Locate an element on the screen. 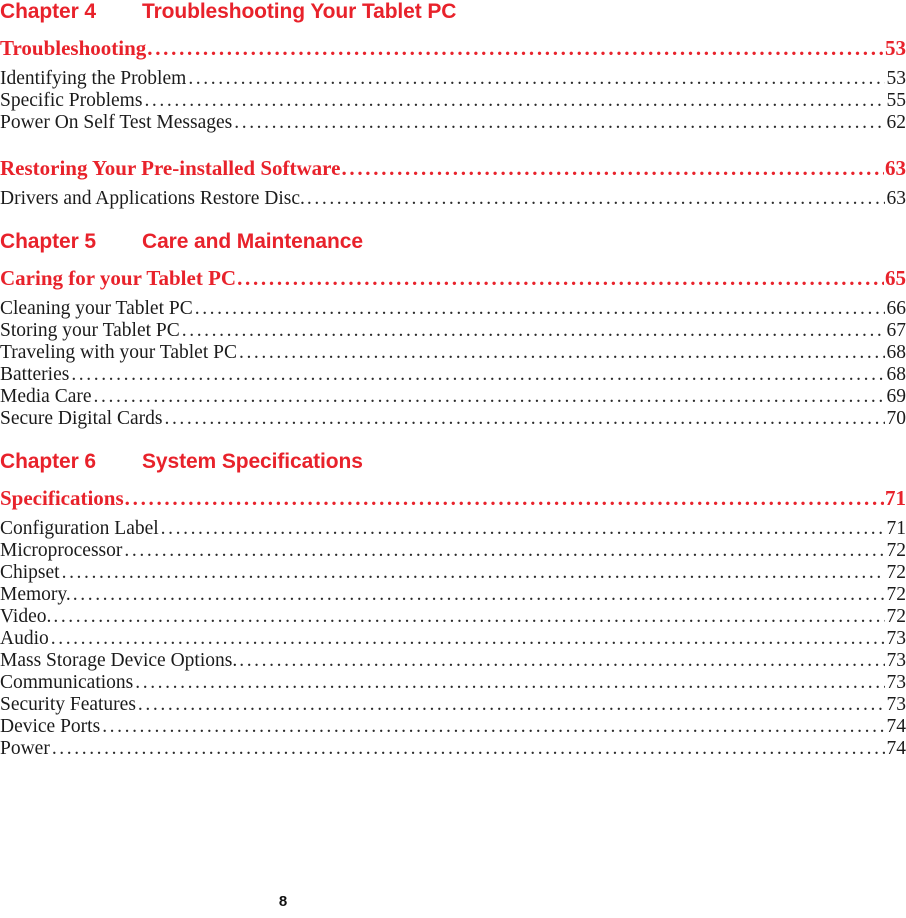  toc-entry-page-number: 67 is located at coordinates (896, 330).